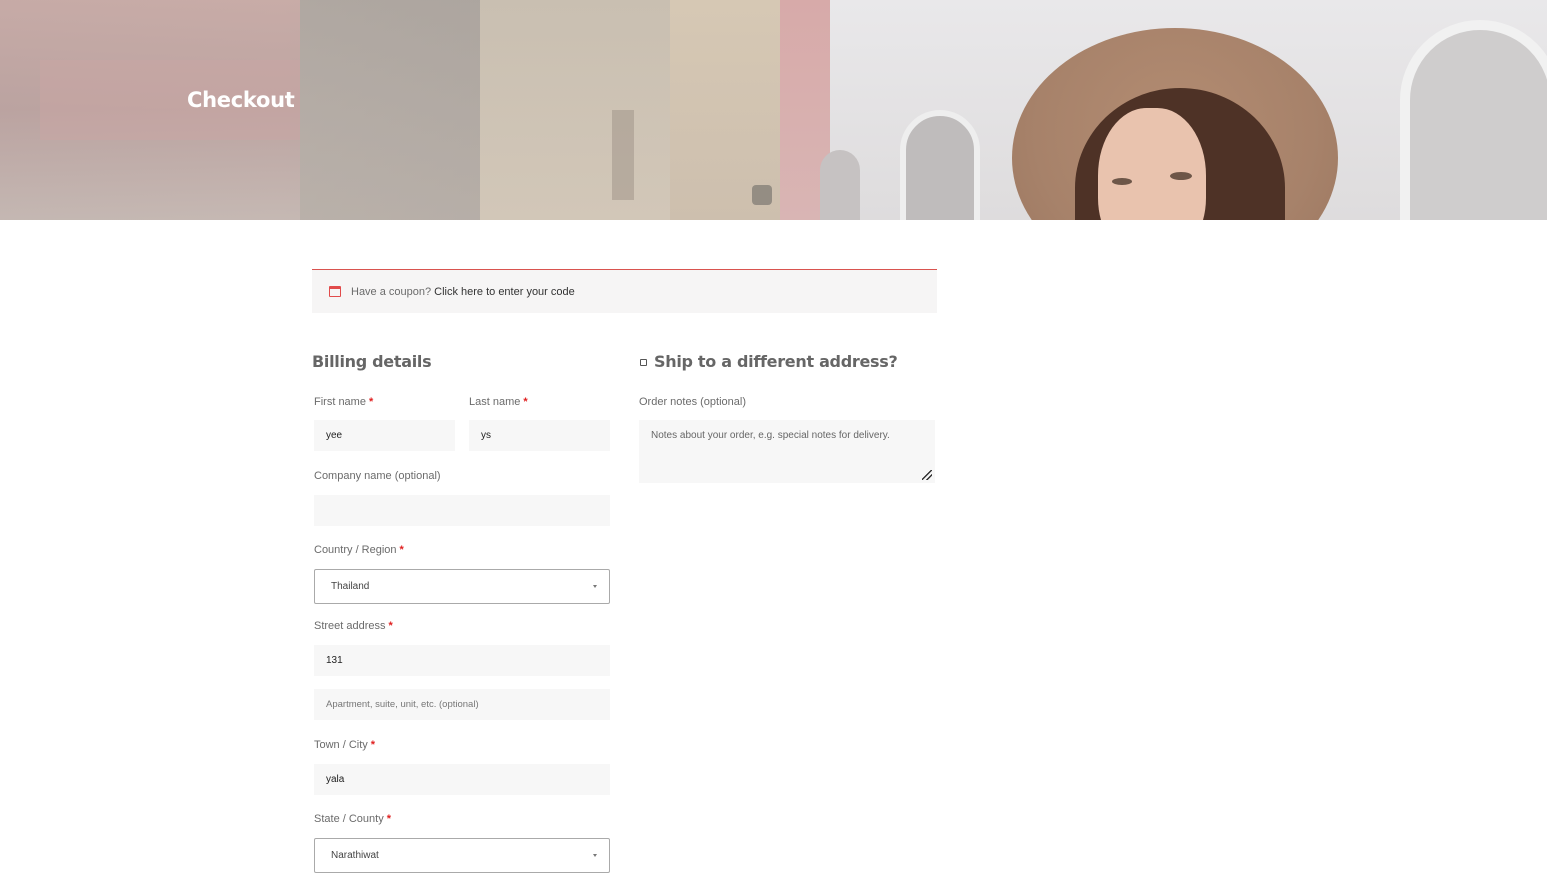  Describe the element at coordinates (377, 476) in the screenshot. I see `company-label: Company name (optional)` at that location.